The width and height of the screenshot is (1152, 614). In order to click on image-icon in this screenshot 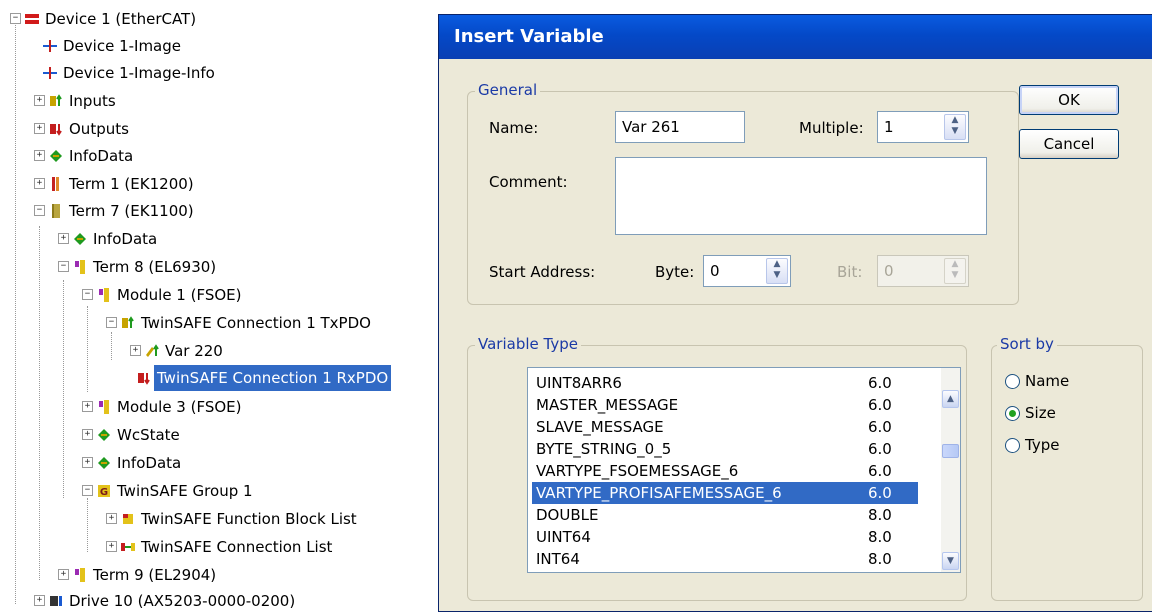, I will do `click(50, 46)`.